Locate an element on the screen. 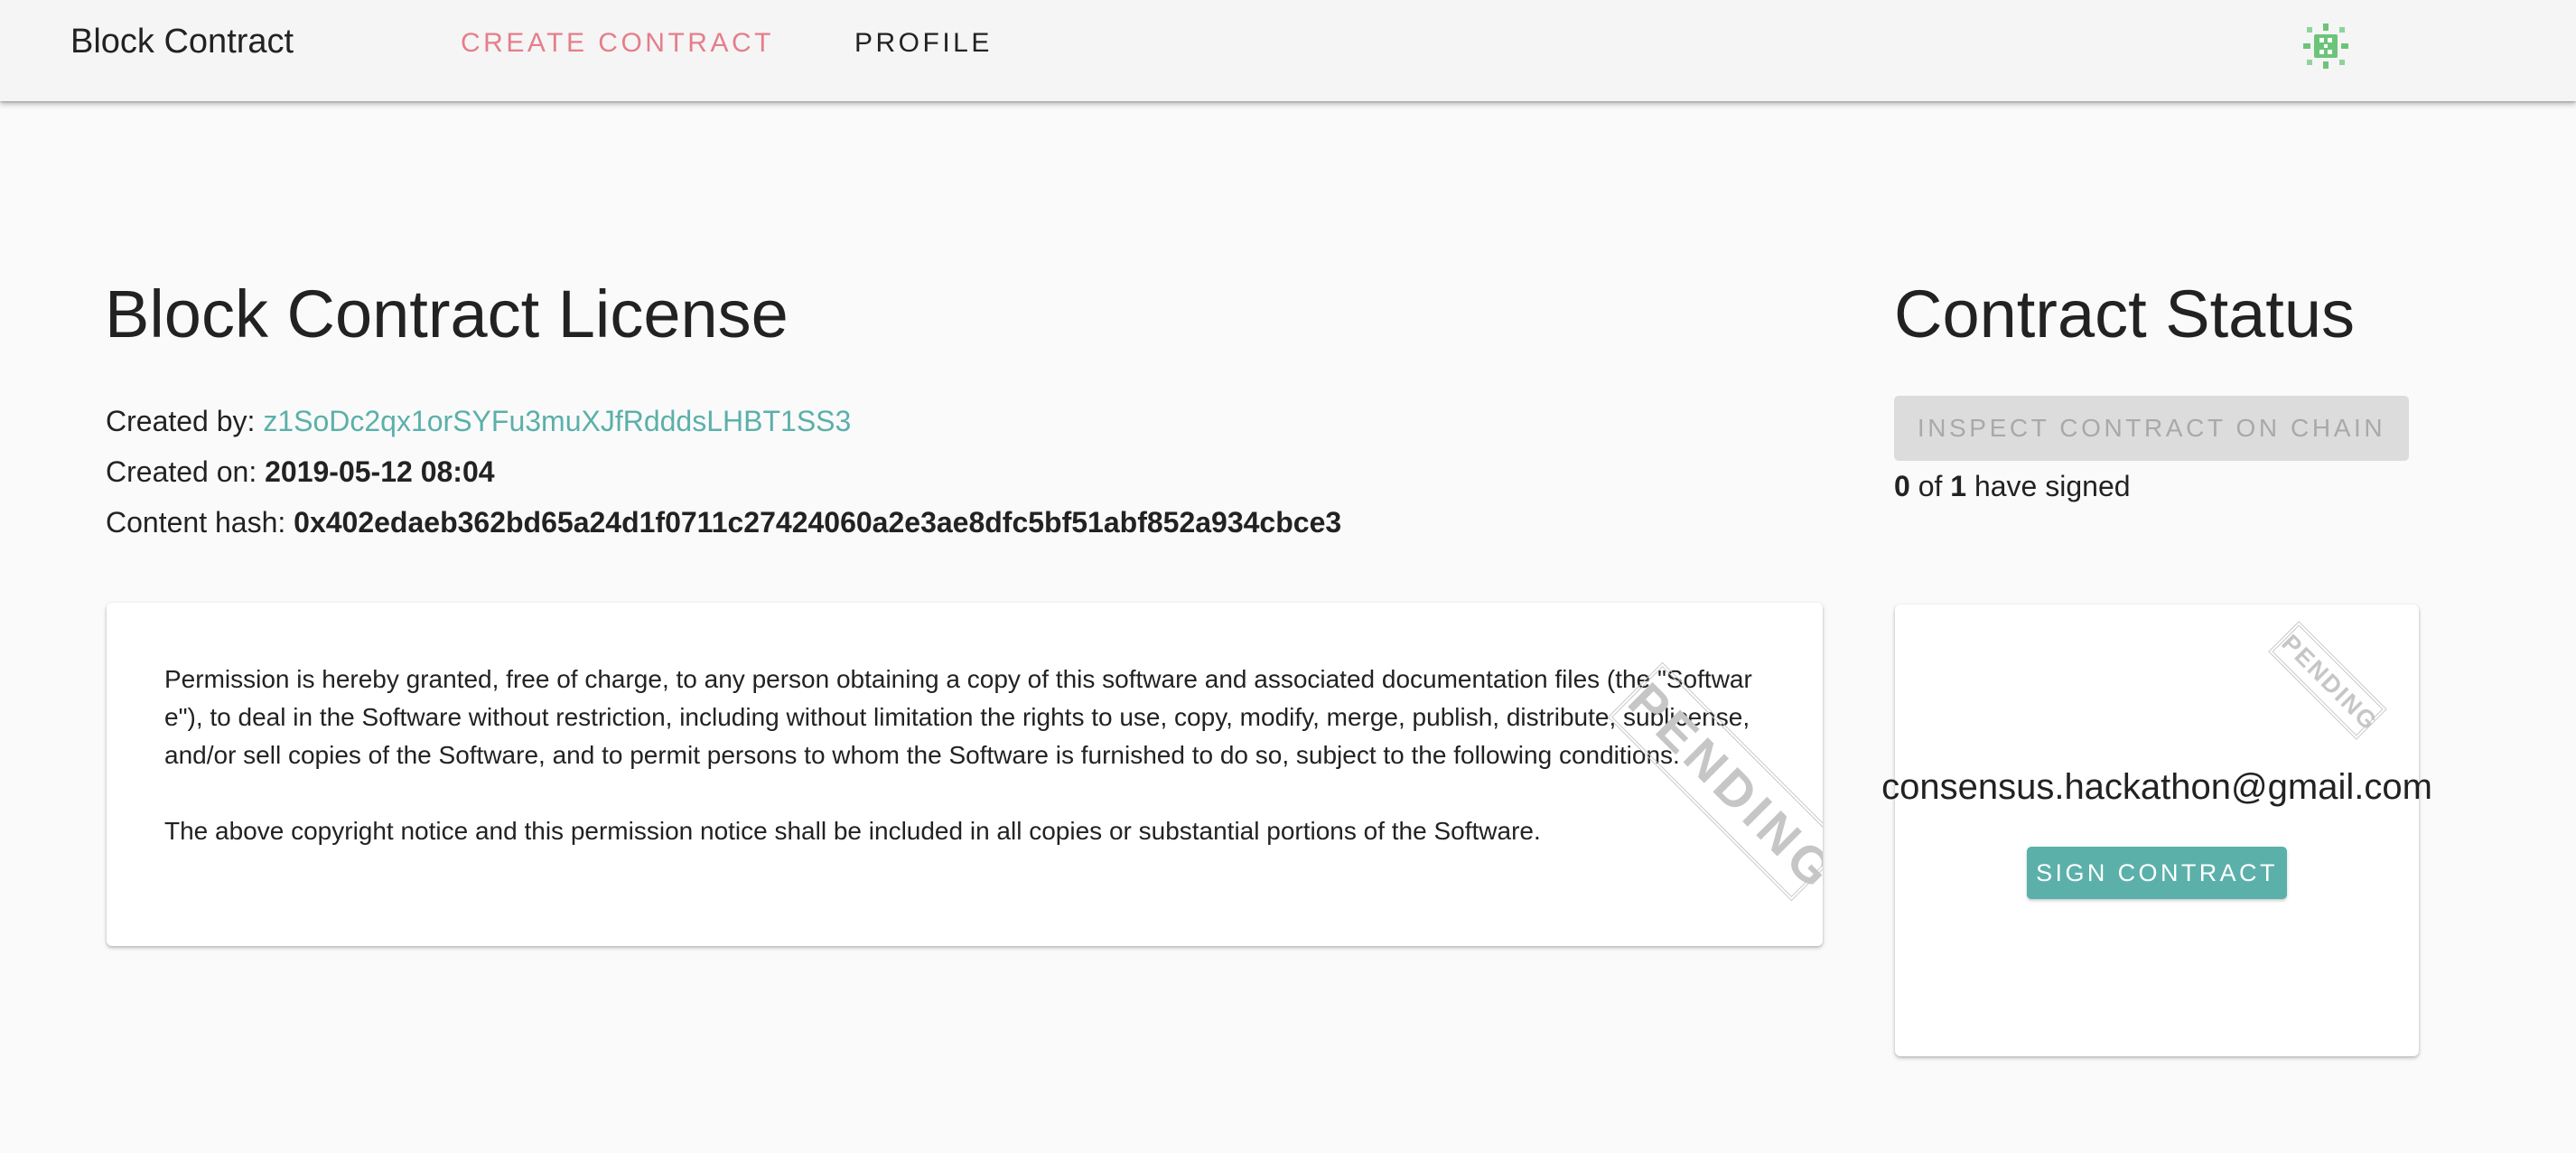 The width and height of the screenshot is (2576, 1153). have-signed-label: have signed is located at coordinates (2052, 486).